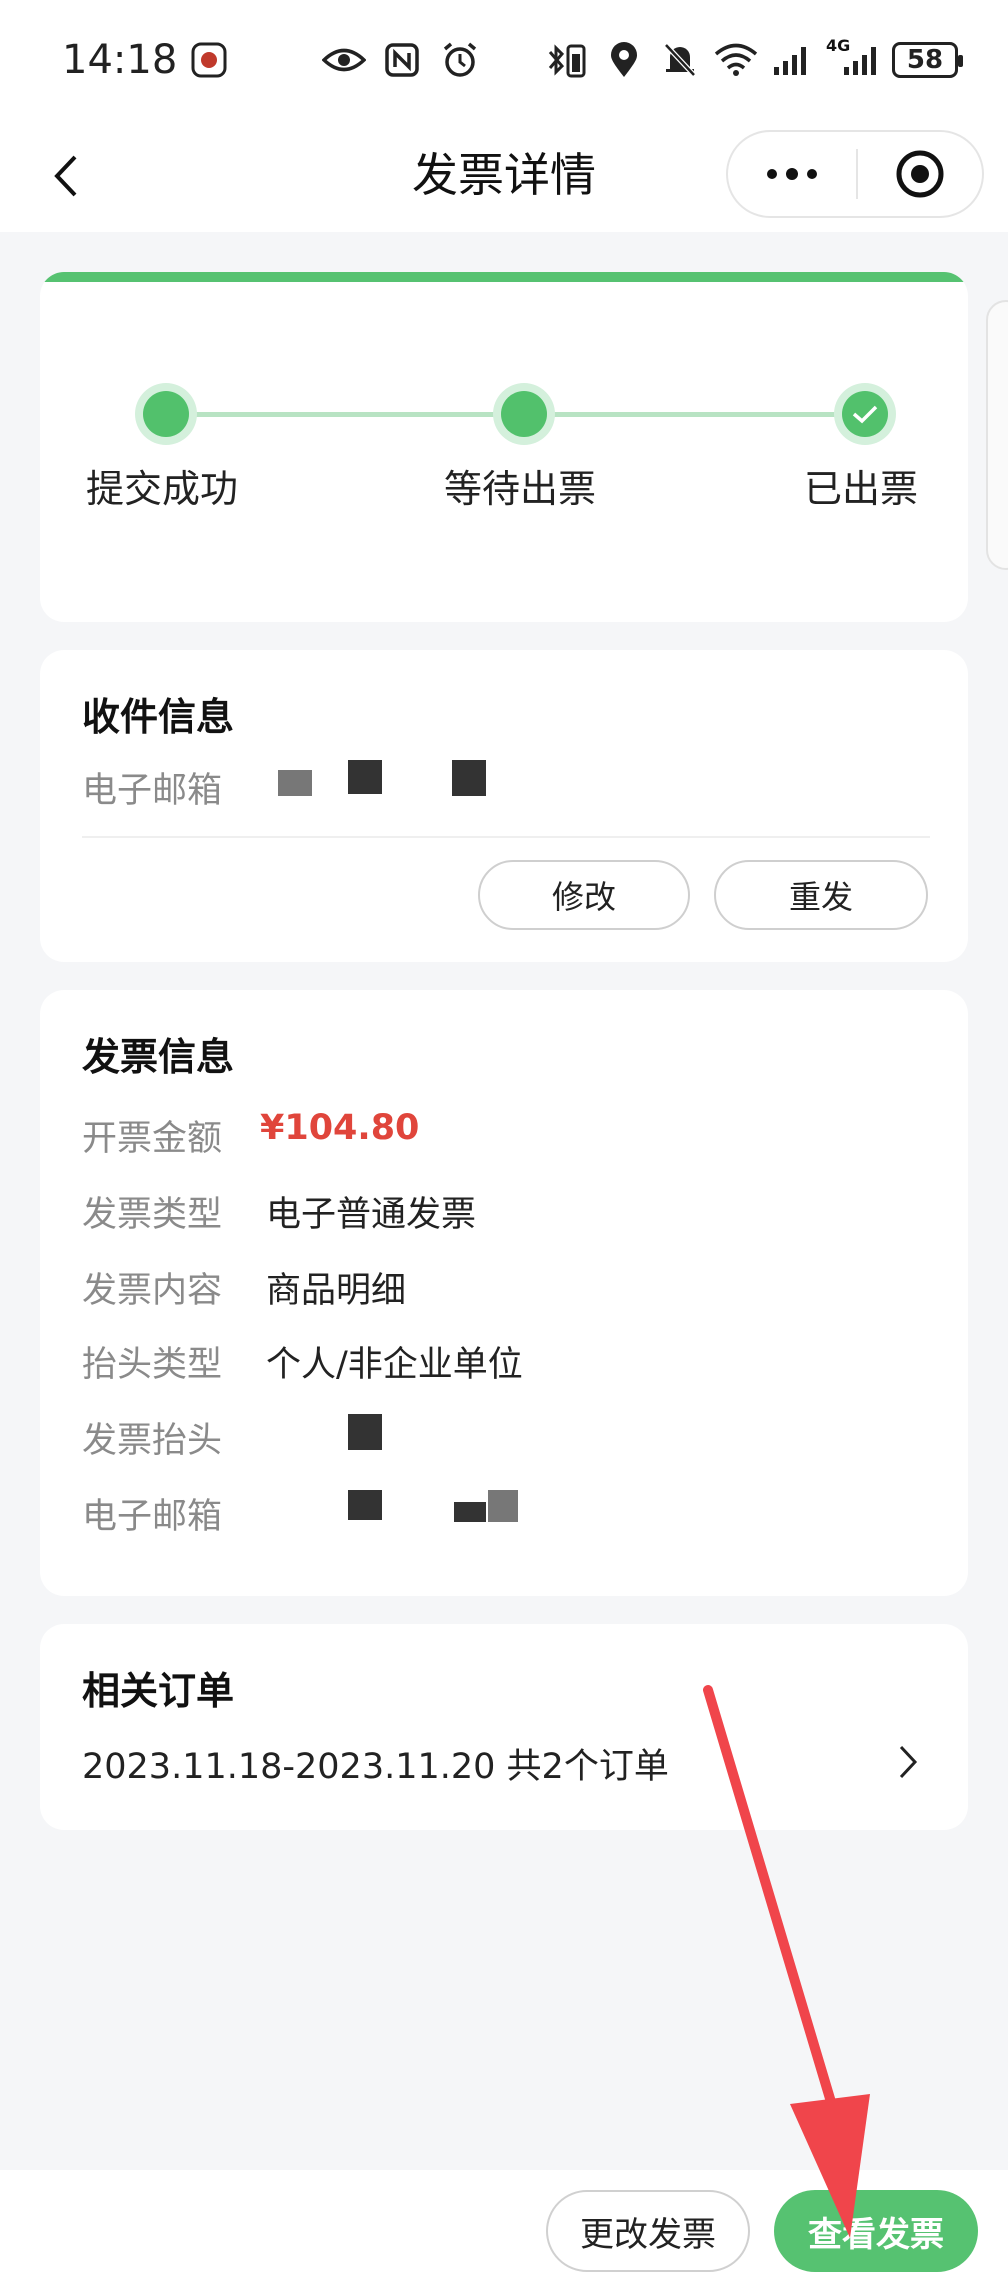 This screenshot has height=2275, width=1008. I want to click on invoice-content-label: 发票内容, so click(152, 1291).